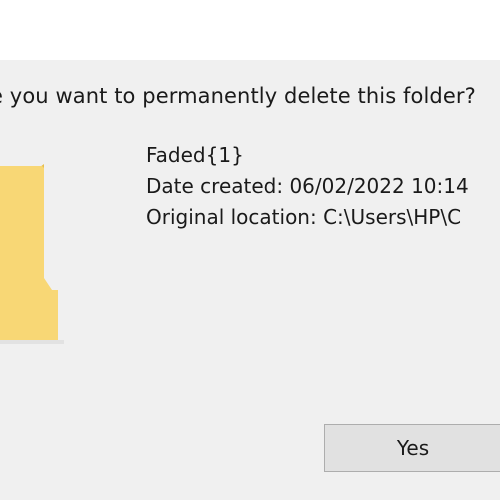 The width and height of the screenshot is (500, 500). Describe the element at coordinates (250, 30) in the screenshot. I see `dialog-titlebar` at that location.